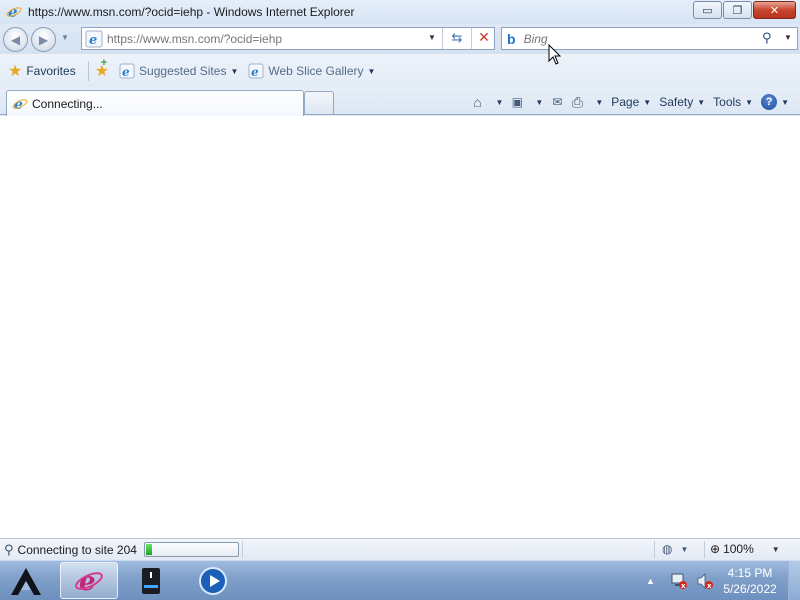  What do you see at coordinates (794, 580) in the screenshot?
I see `show-desktop-button` at bounding box center [794, 580].